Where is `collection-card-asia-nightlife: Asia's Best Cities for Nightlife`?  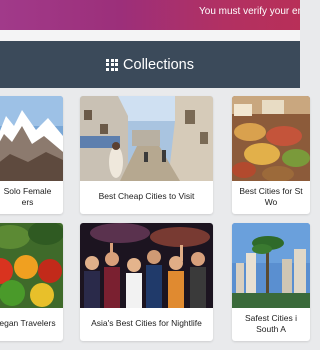 collection-card-asia-nightlife: Asia's Best Cities for Nightlife is located at coordinates (146, 282).